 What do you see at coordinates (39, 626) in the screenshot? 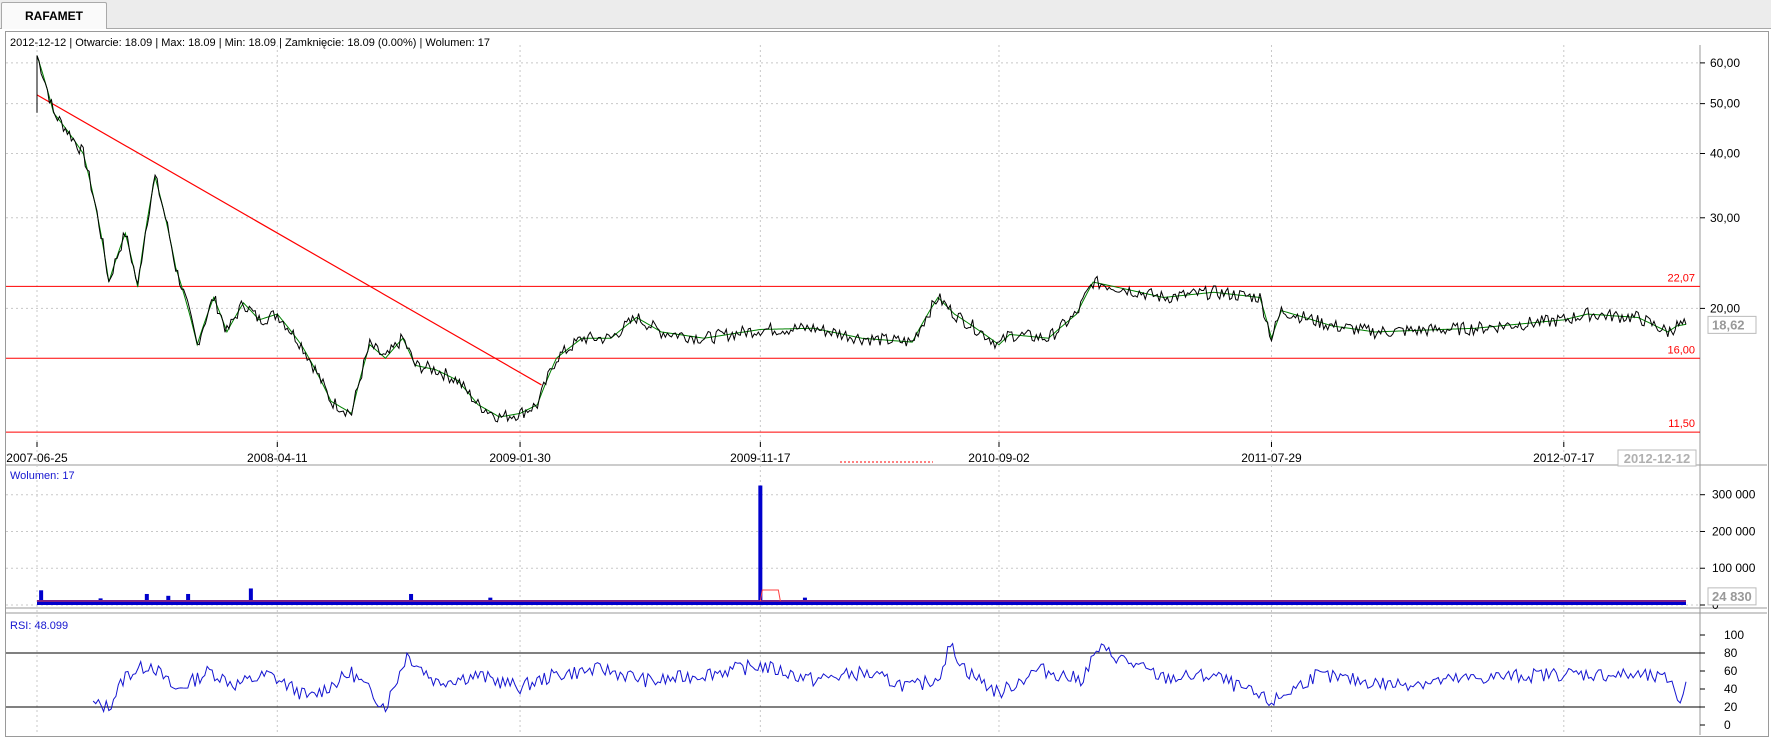
I see `rsi-label: RSI: 48.099` at bounding box center [39, 626].